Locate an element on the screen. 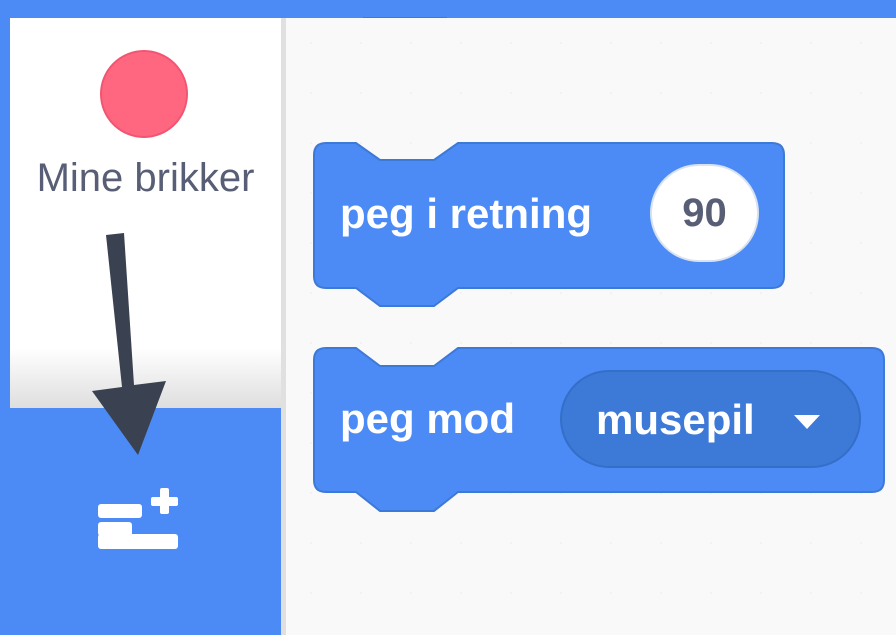 The height and width of the screenshot is (635, 896). category-my-blocks: Mine brikker is located at coordinates (145, 133).